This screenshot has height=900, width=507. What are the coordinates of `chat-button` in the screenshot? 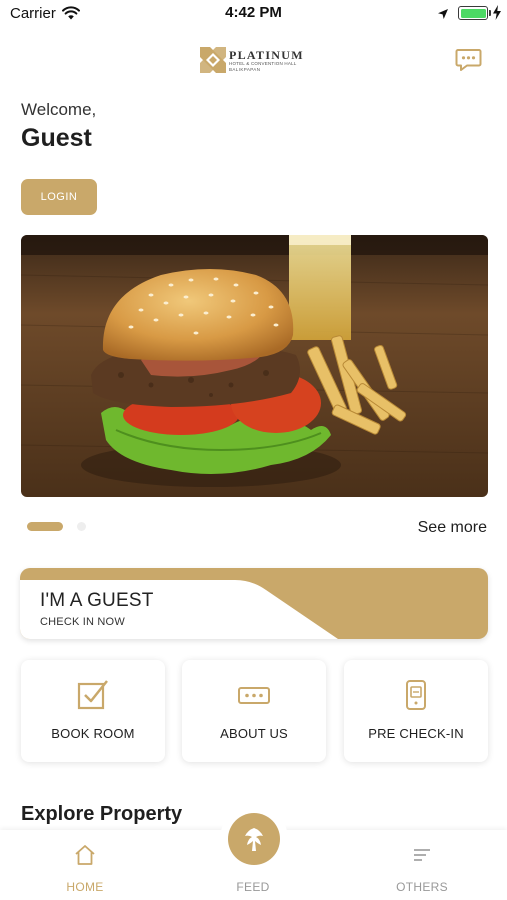 It's located at (468, 59).